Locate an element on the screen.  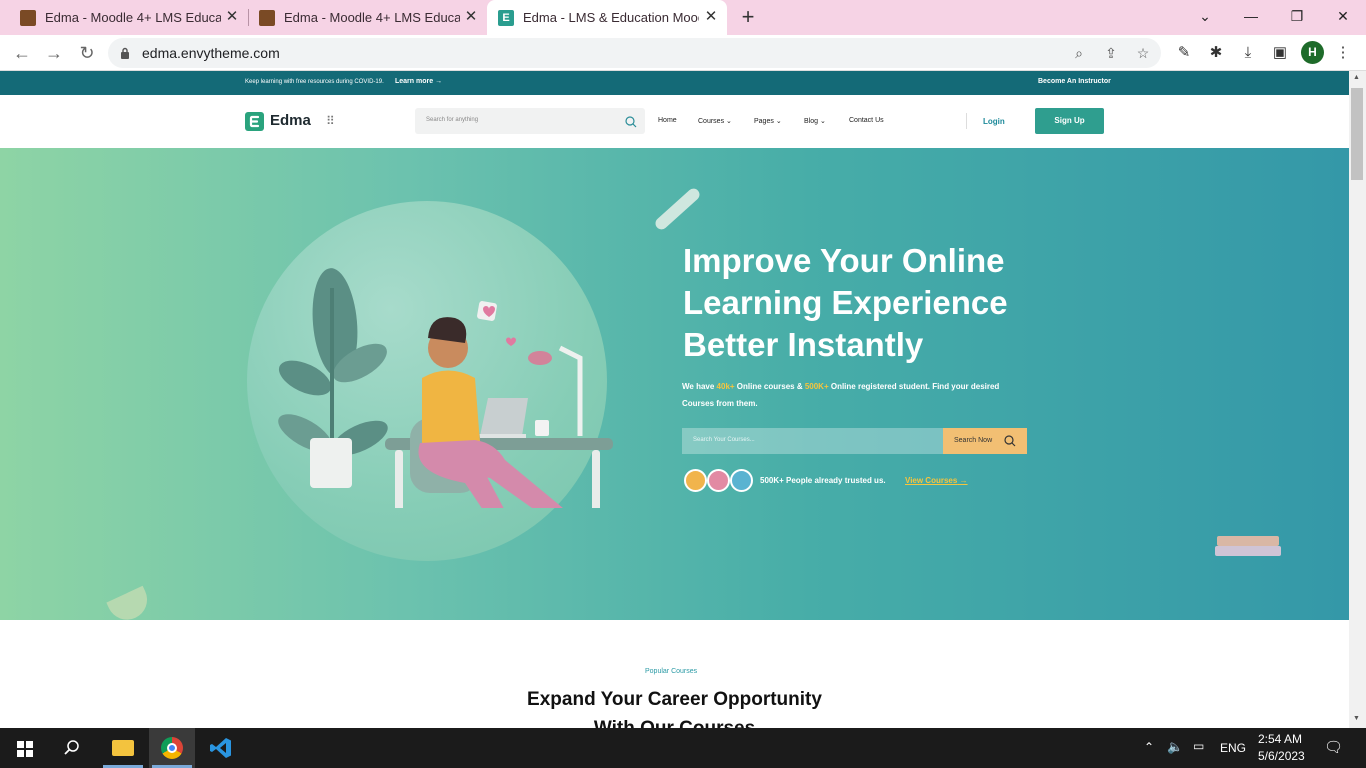
browser-tab-2: Edma - Moodle 4+ LMS Educatio ✕ is located at coordinates (368, 17).